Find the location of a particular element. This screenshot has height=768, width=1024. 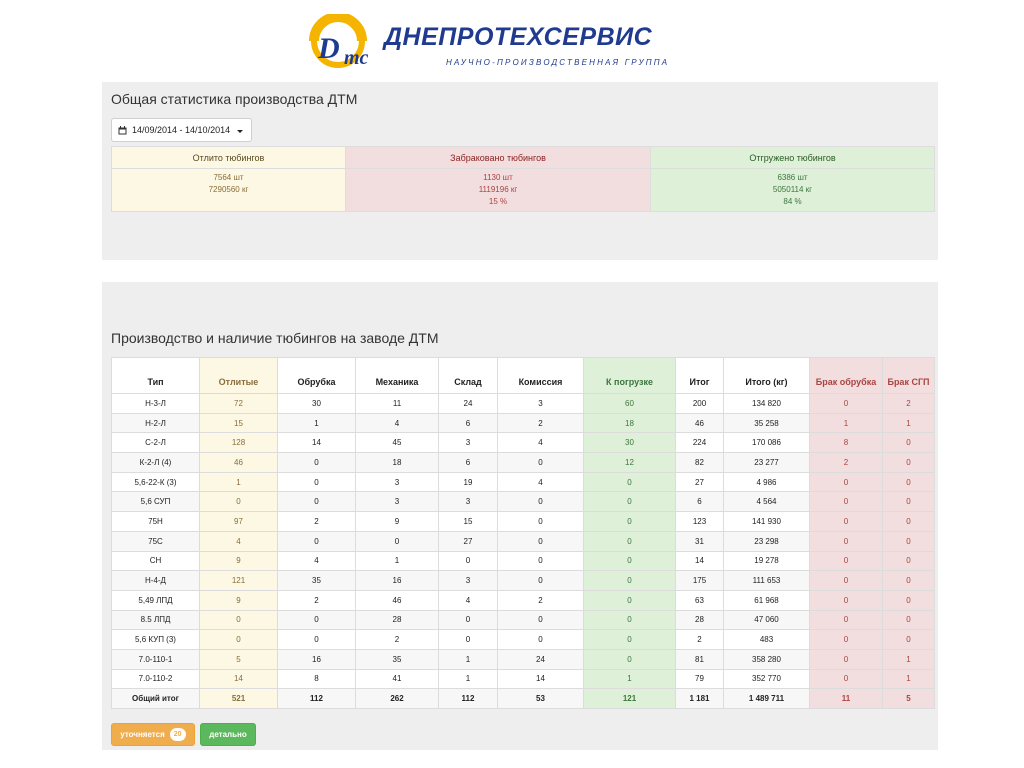

header-to-load: К погрузке is located at coordinates (629, 375).